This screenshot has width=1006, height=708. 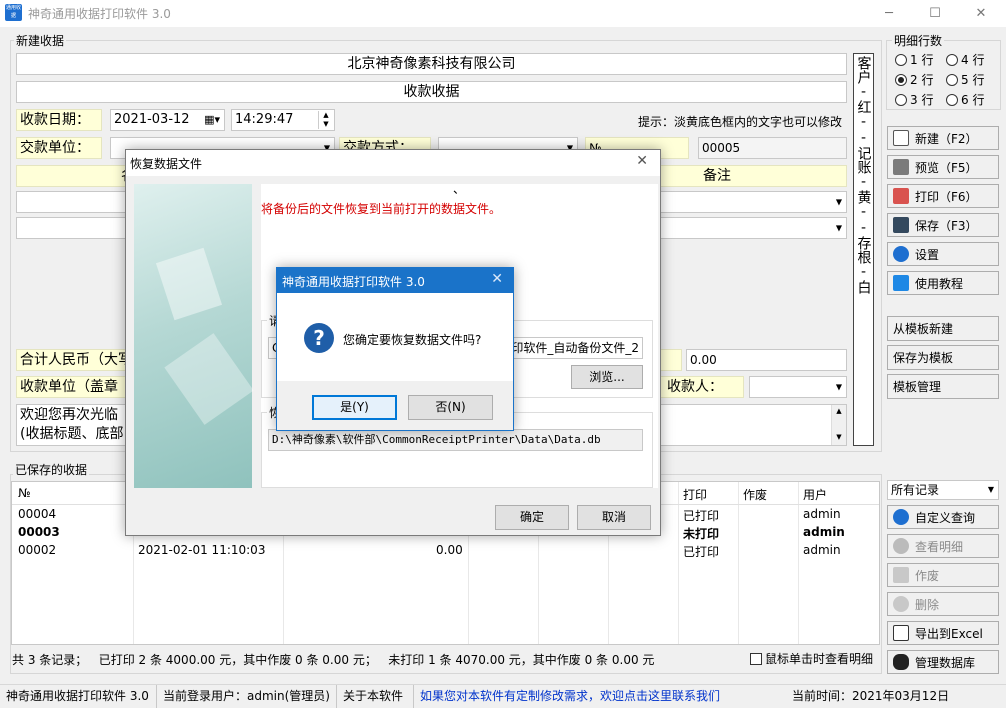 What do you see at coordinates (901, 575) in the screenshot?
I see `void-icon` at bounding box center [901, 575].